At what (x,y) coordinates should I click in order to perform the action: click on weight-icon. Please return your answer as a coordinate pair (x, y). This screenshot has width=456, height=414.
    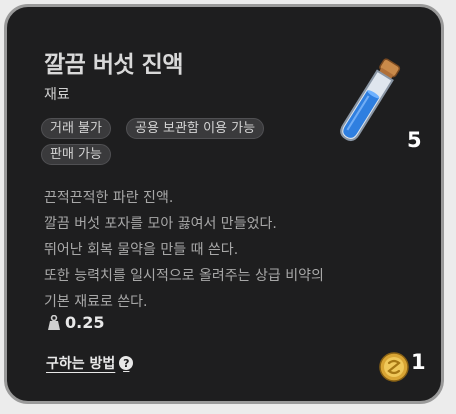
    Looking at the image, I should click on (54, 322).